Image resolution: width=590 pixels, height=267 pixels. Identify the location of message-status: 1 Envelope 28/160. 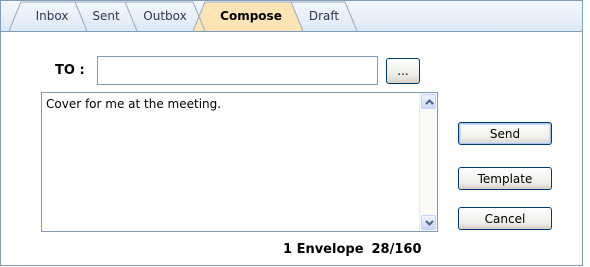
(352, 249).